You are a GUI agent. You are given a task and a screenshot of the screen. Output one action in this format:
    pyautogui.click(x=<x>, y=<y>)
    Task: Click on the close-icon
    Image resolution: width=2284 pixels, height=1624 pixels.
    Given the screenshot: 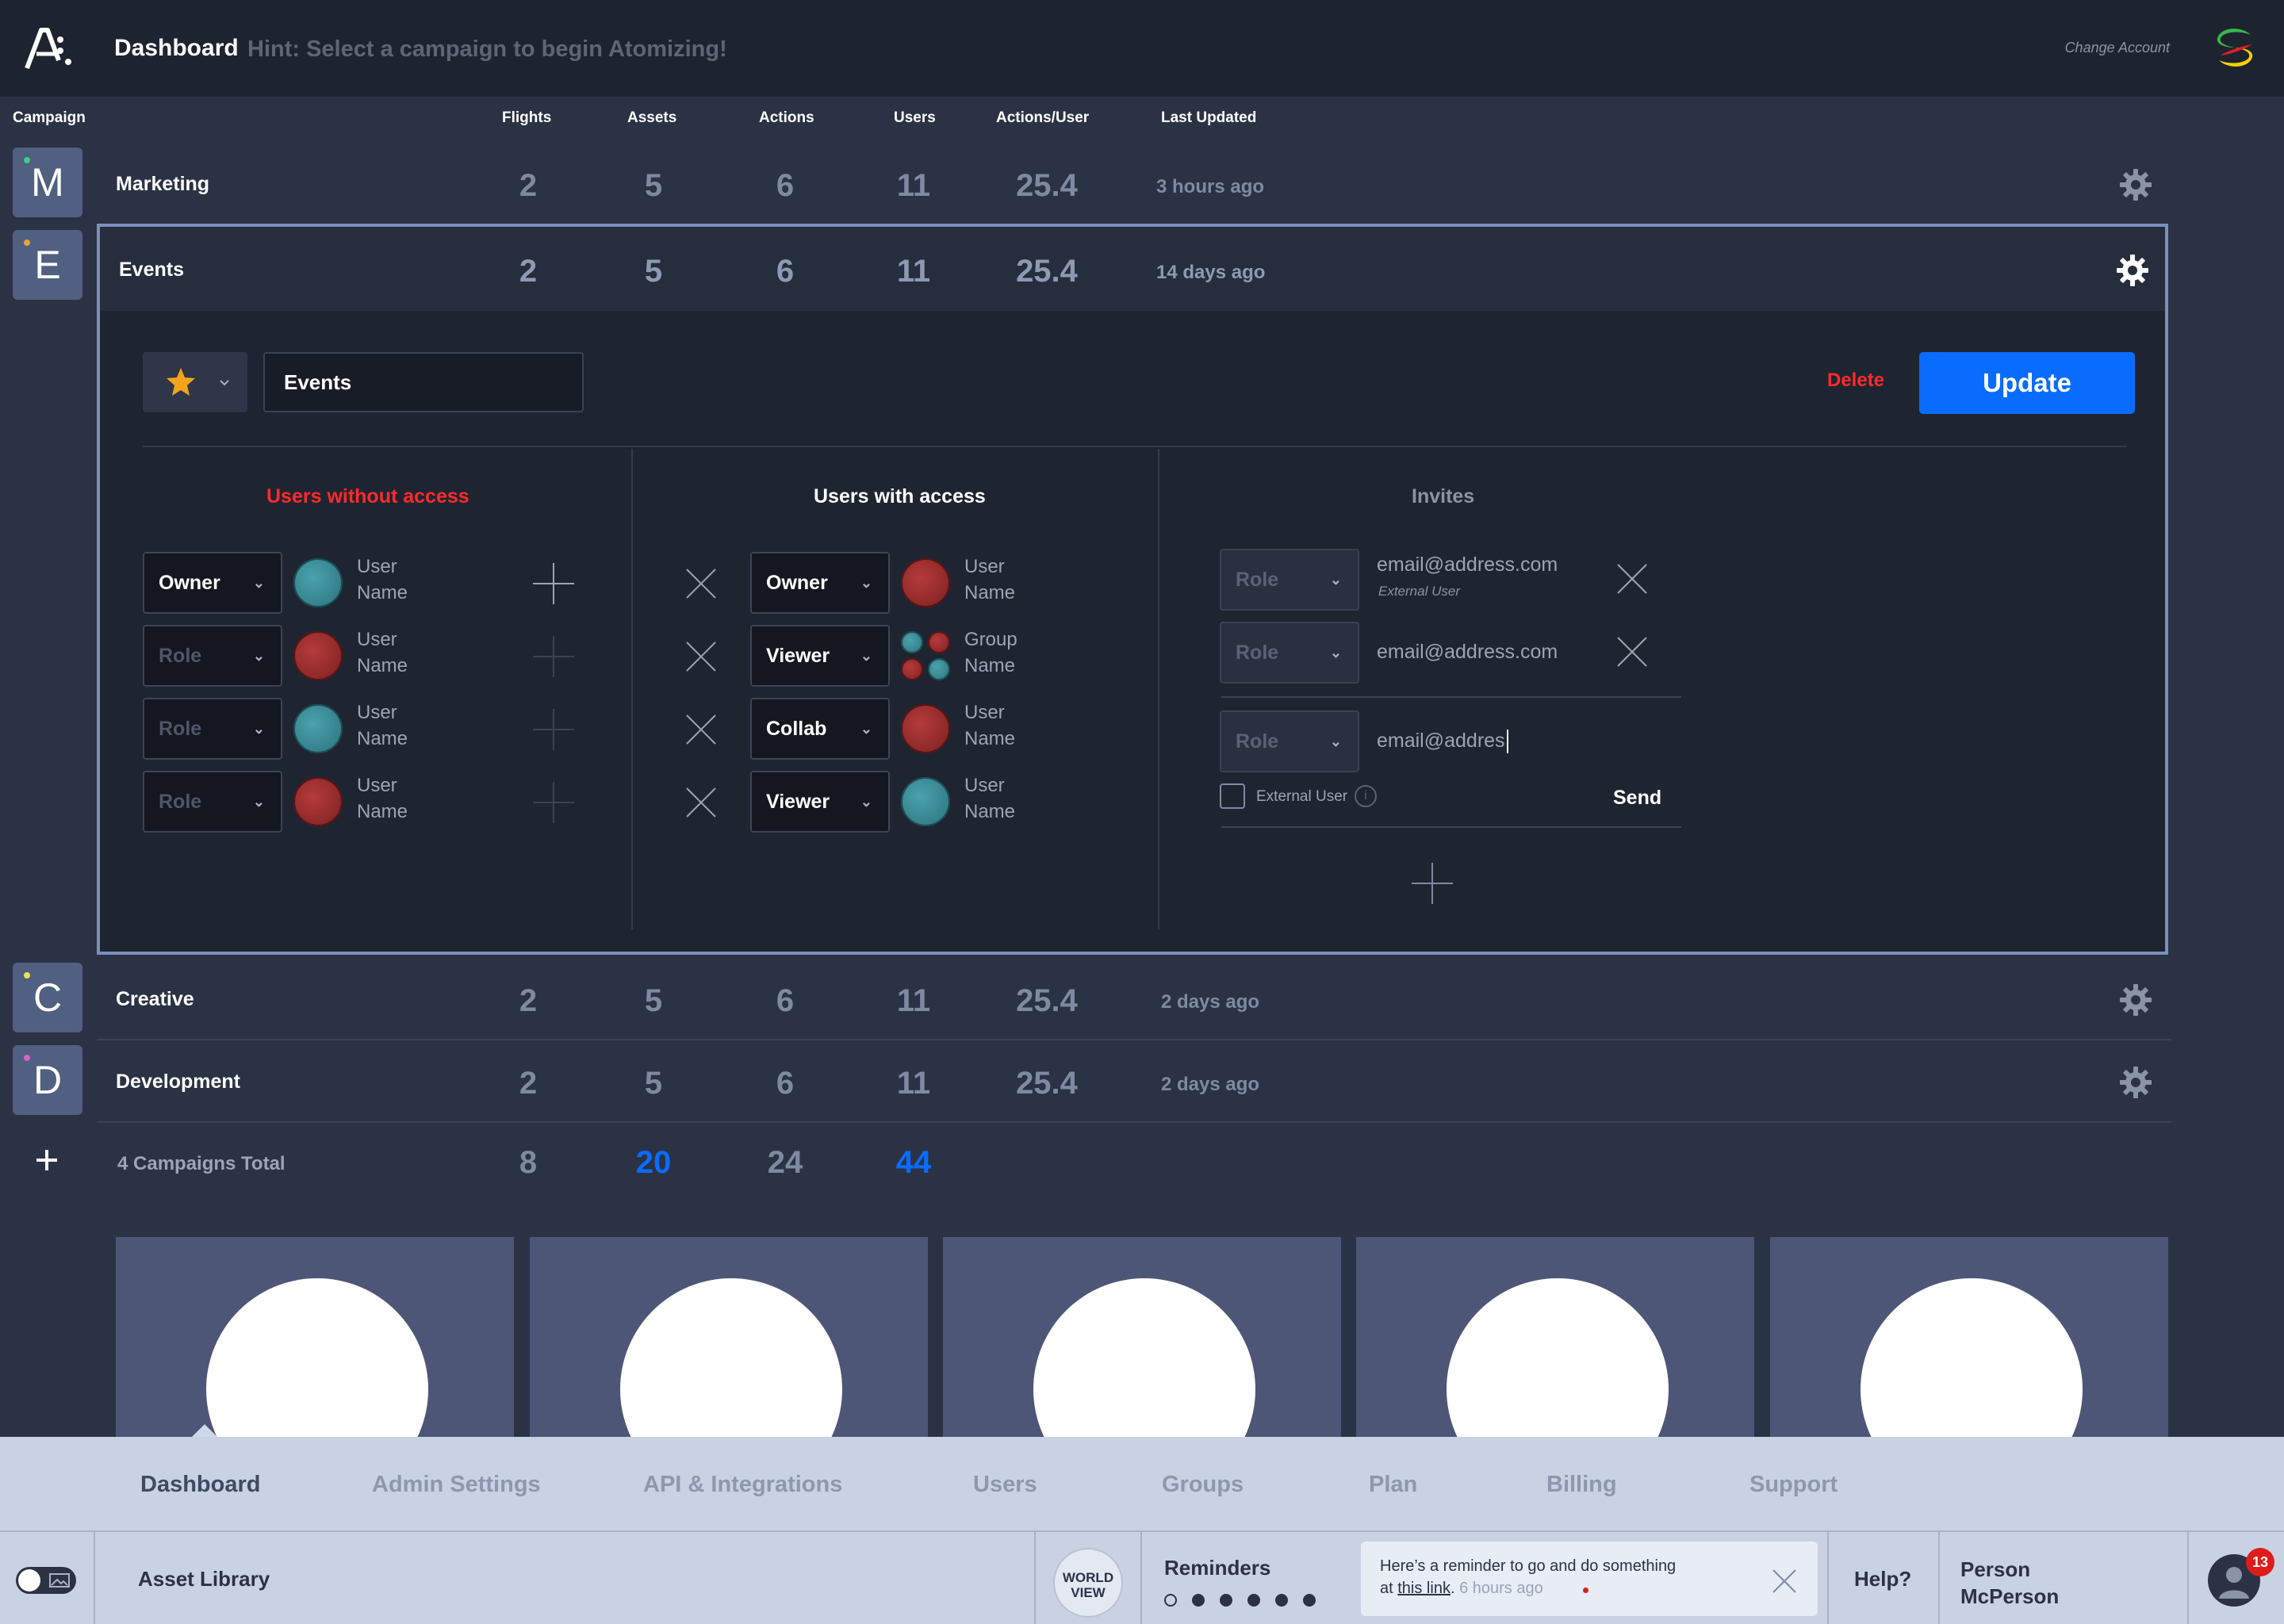 What is the action you would take?
    pyautogui.click(x=1784, y=1581)
    